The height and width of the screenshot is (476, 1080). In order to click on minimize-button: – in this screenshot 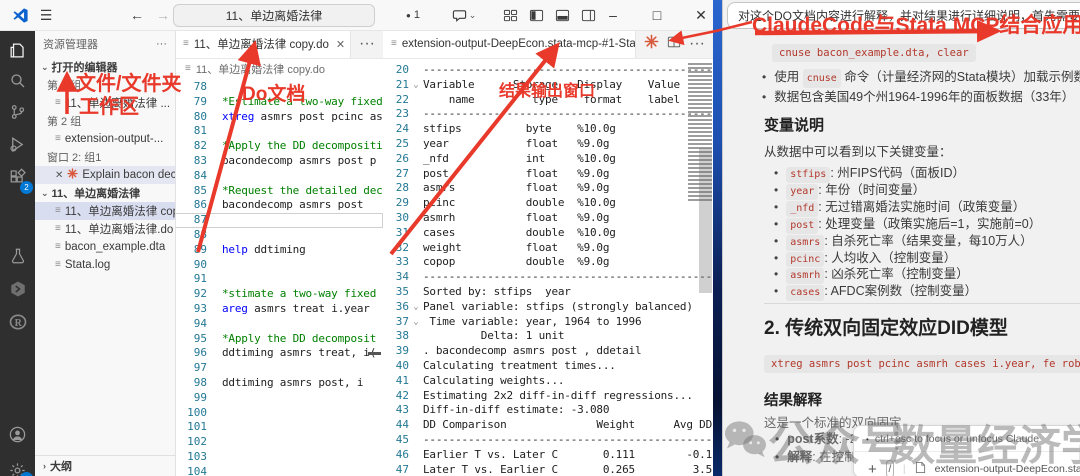, I will do `click(613, 15)`.